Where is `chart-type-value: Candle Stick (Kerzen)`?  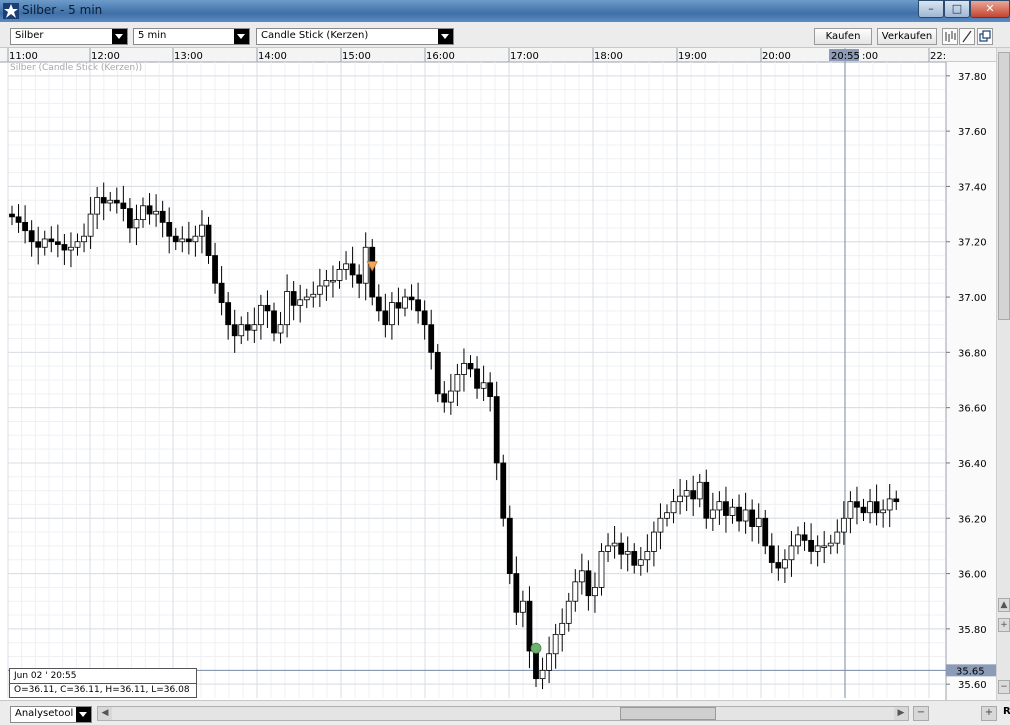 chart-type-value: Candle Stick (Kerzen) is located at coordinates (315, 35).